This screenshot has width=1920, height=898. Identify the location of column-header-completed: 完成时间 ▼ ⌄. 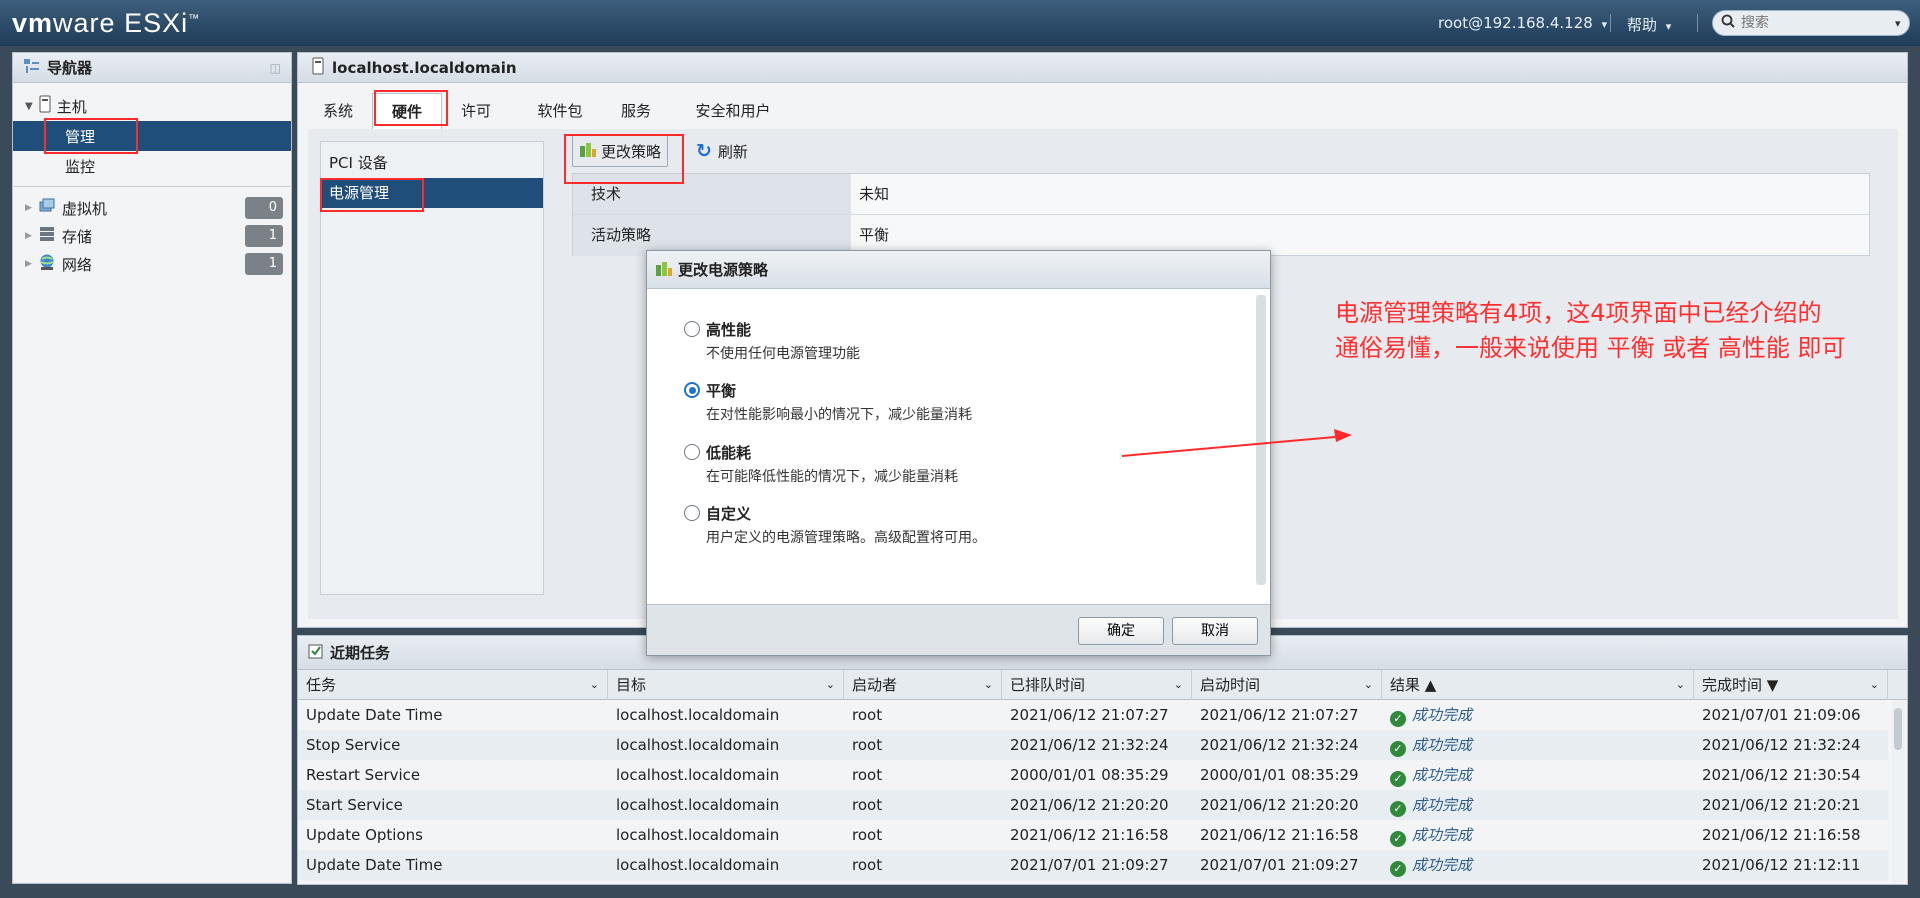
(1791, 685).